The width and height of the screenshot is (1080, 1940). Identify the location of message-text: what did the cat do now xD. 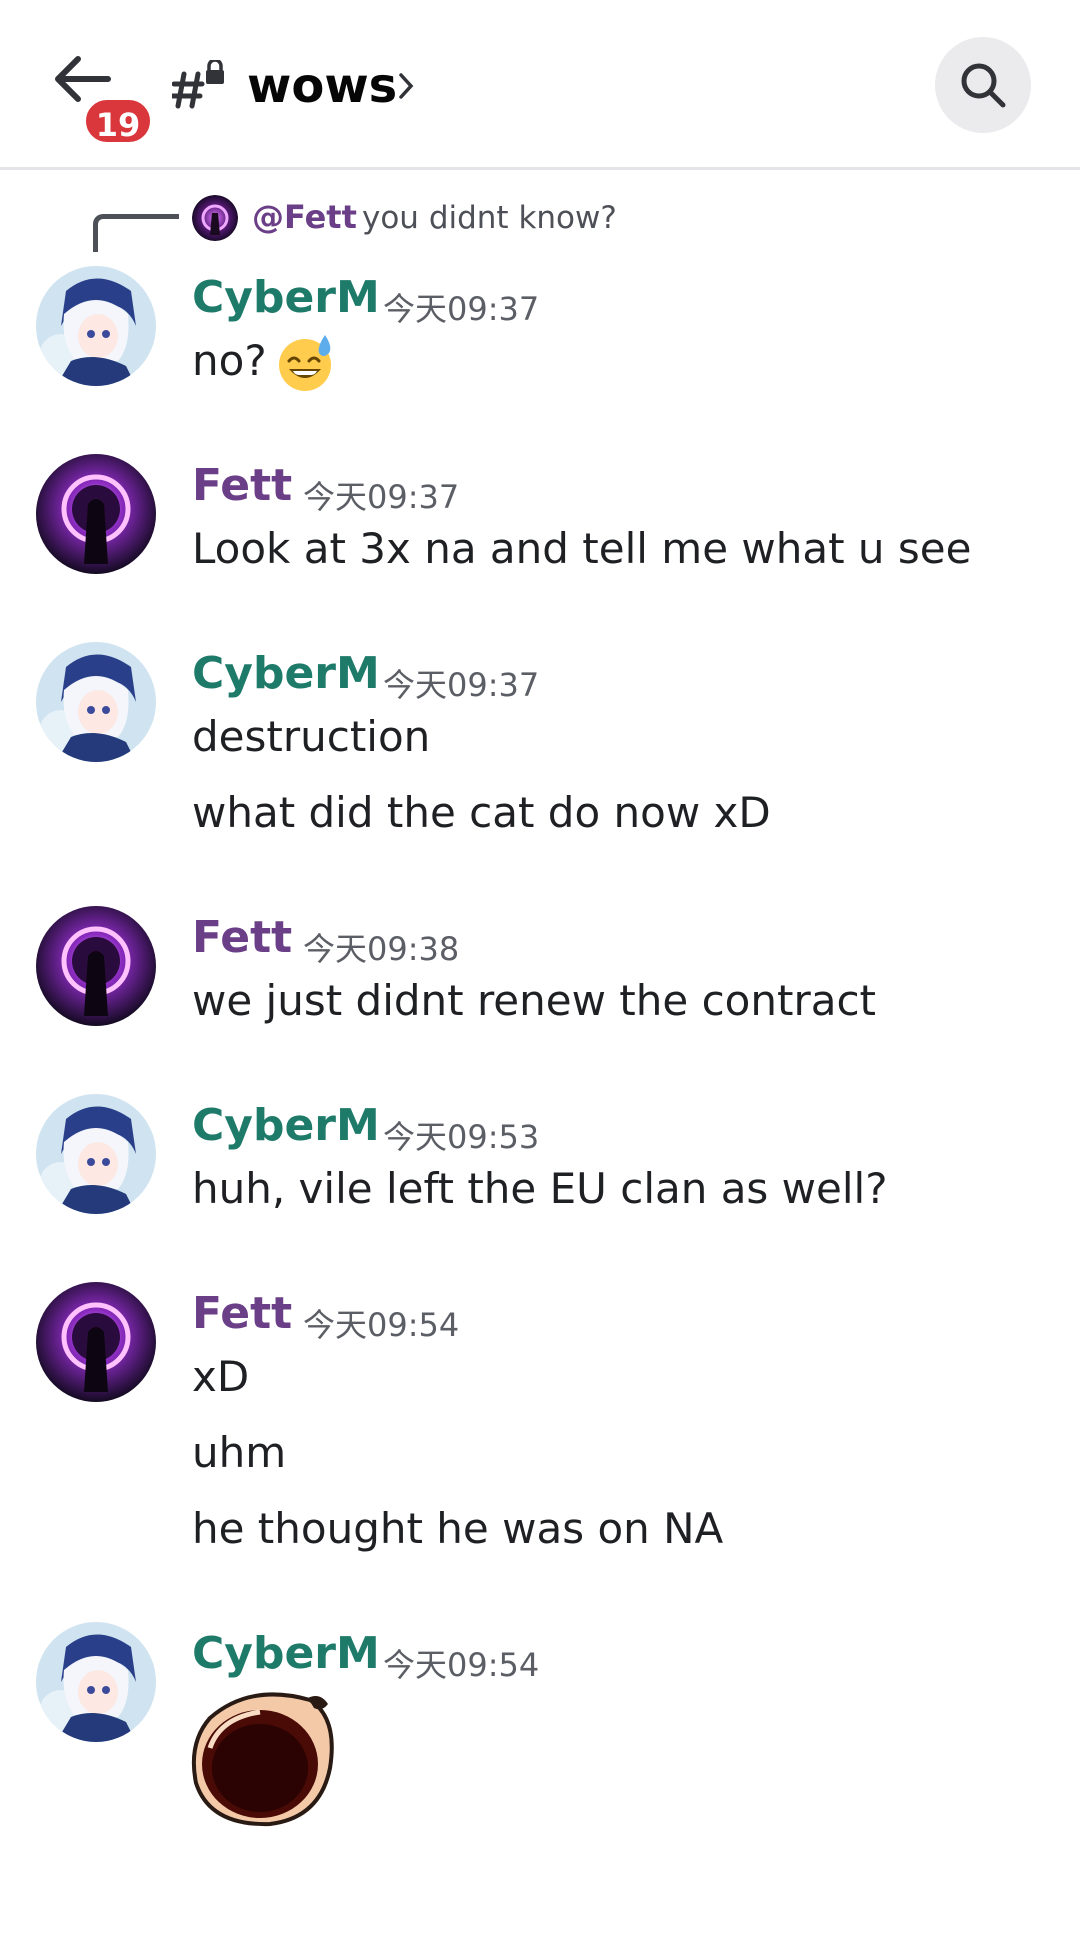
(481, 812).